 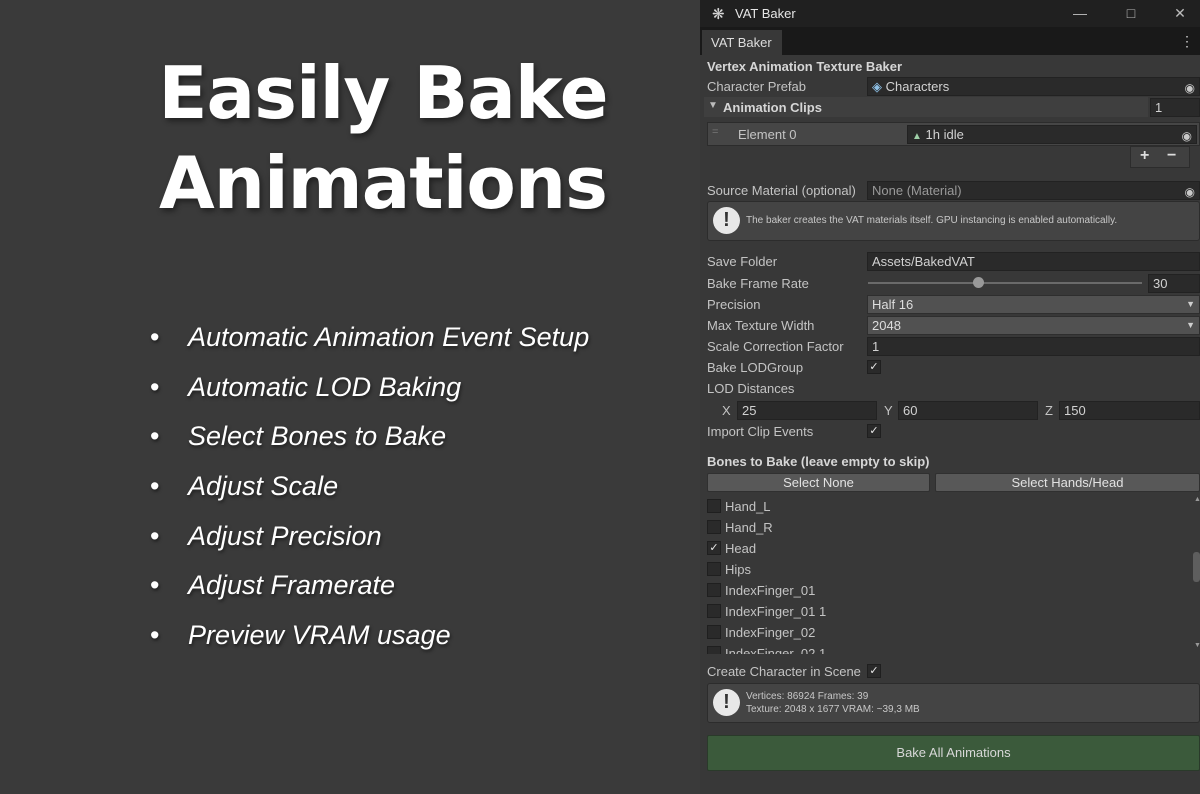 I want to click on headline-line-1: Easily Bake, so click(x=383, y=93).